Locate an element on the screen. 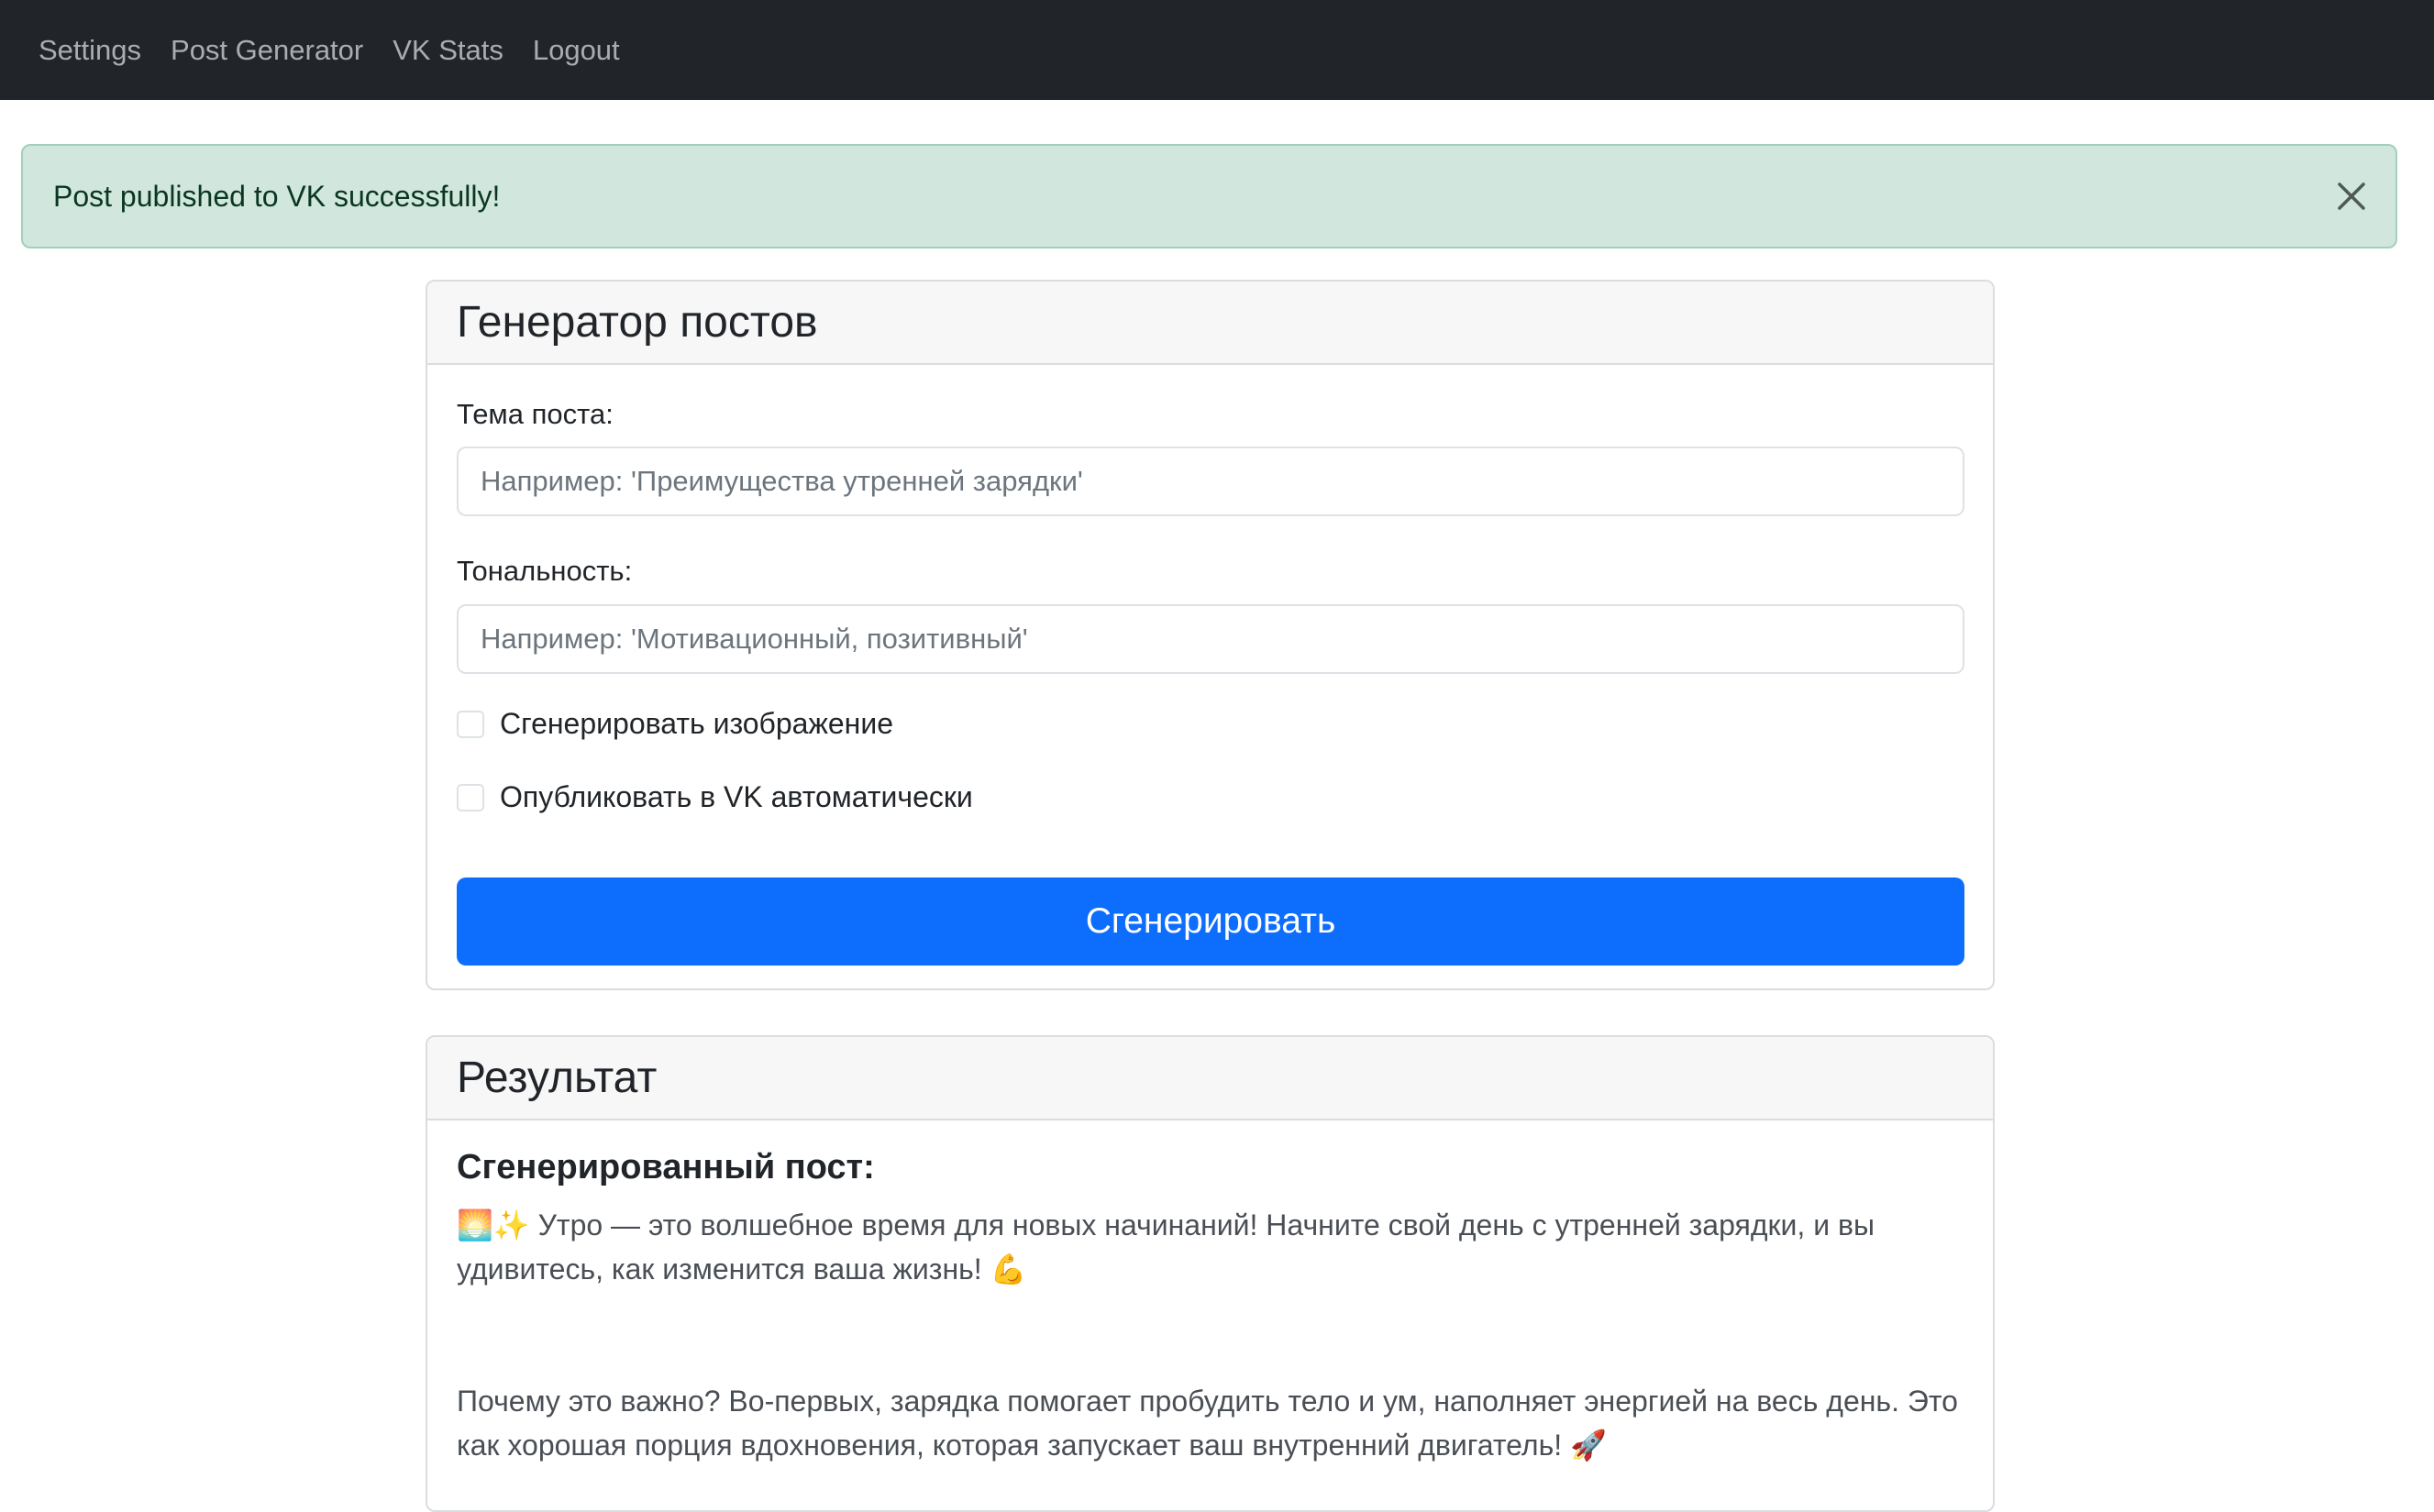 Image resolution: width=2434 pixels, height=1512 pixels. tone-input is located at coordinates (1210, 639).